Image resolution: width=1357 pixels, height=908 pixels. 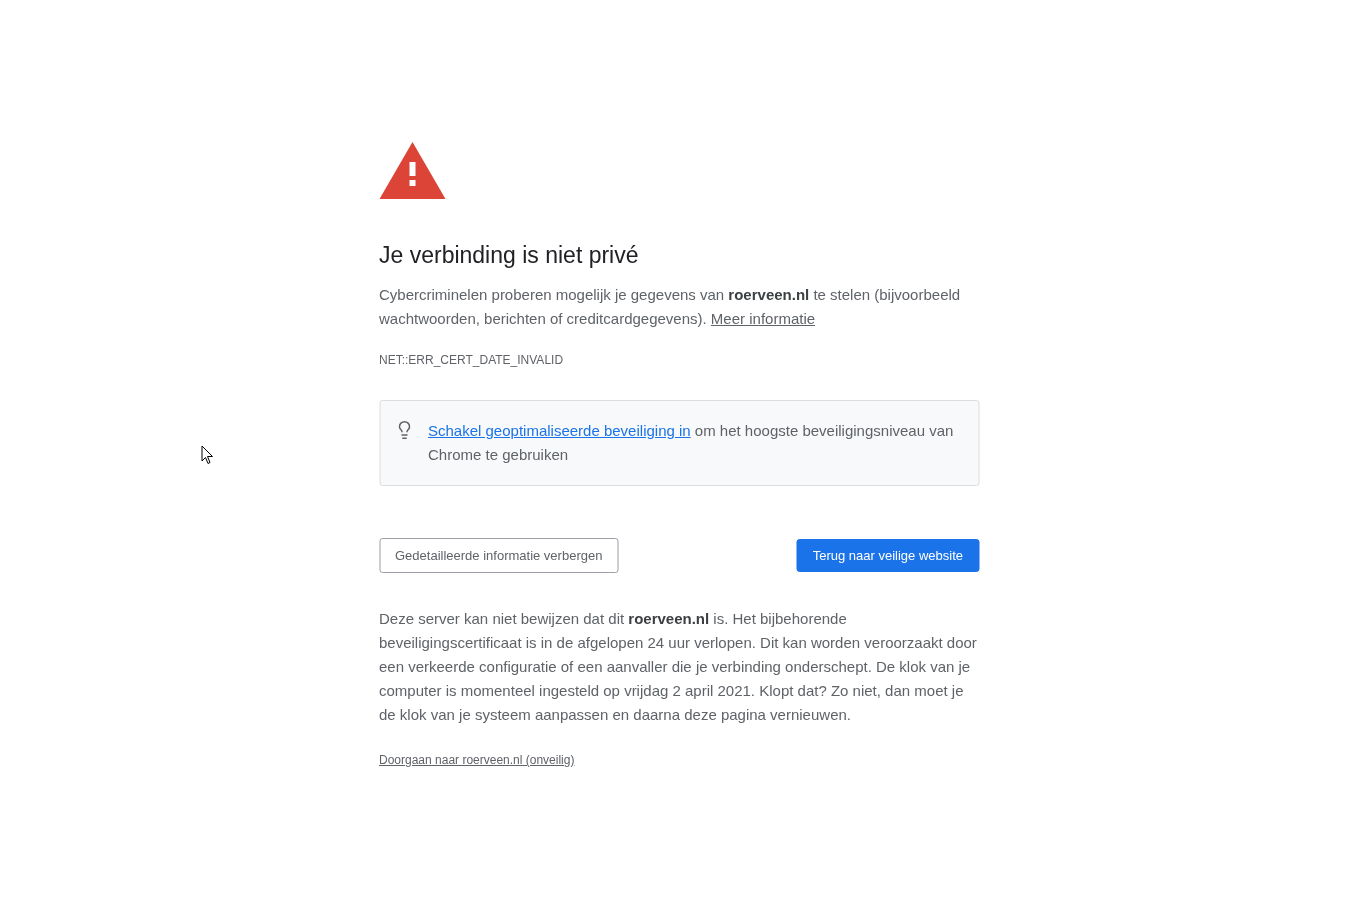 What do you see at coordinates (499, 555) in the screenshot?
I see `hide-details-button: Gedetailleerde informatie verbergen` at bounding box center [499, 555].